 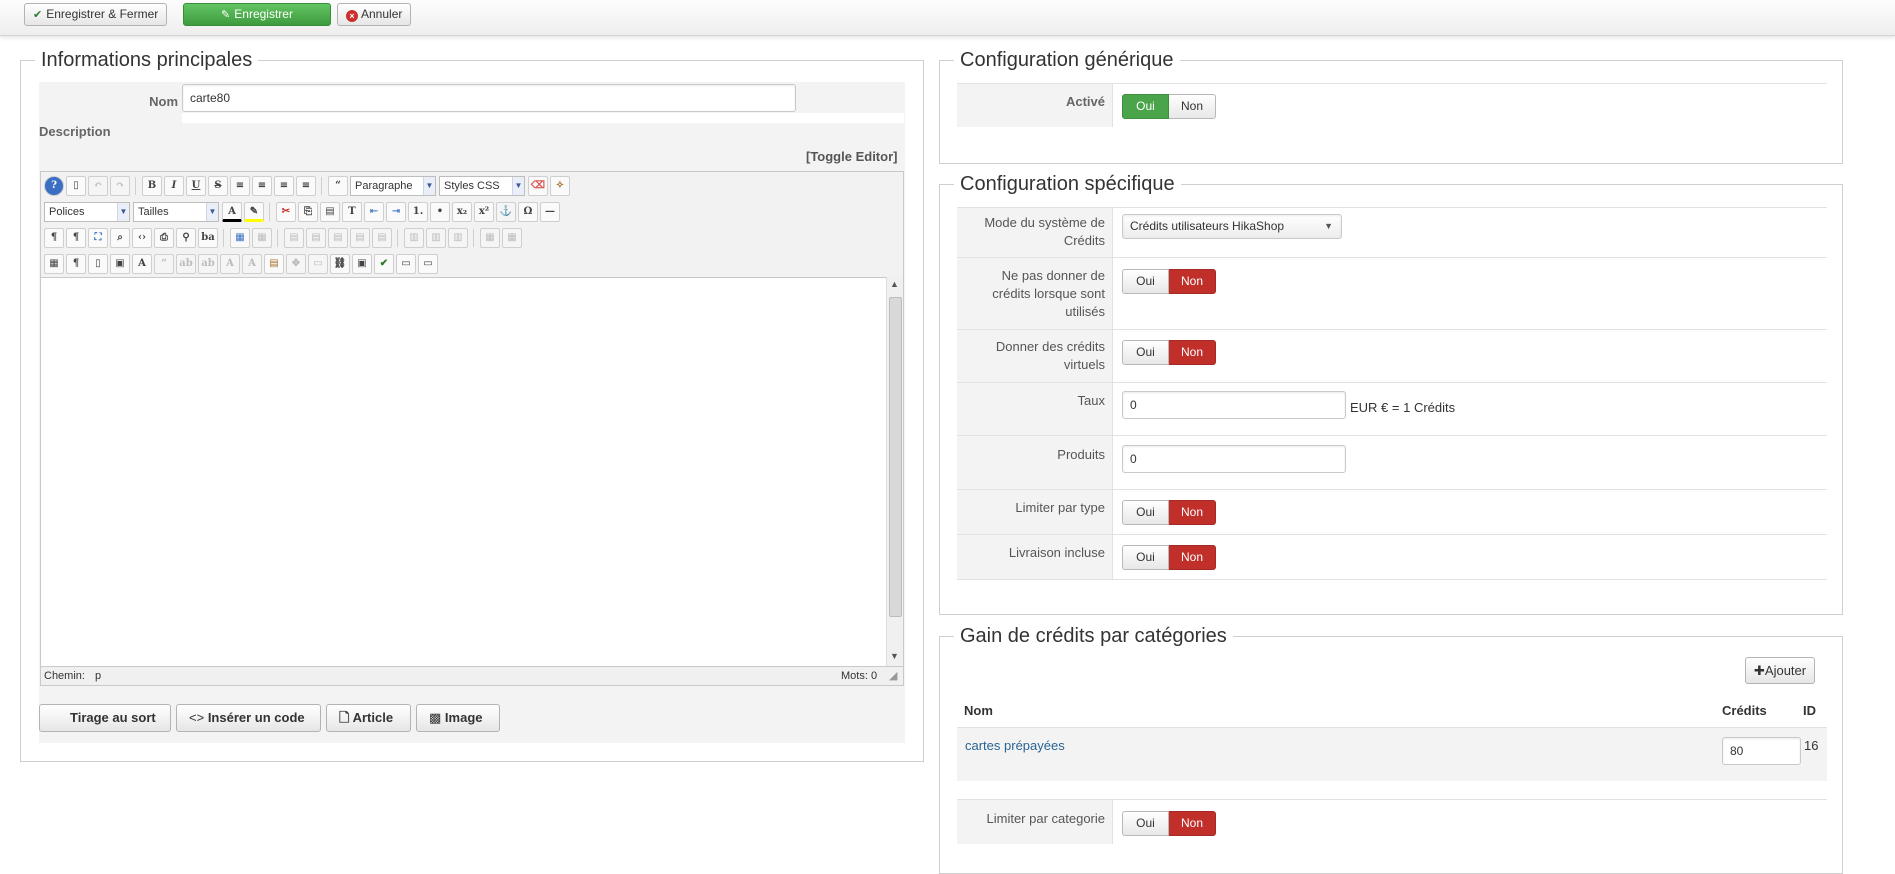 What do you see at coordinates (294, 238) in the screenshot?
I see `row-before-icon: ▤` at bounding box center [294, 238].